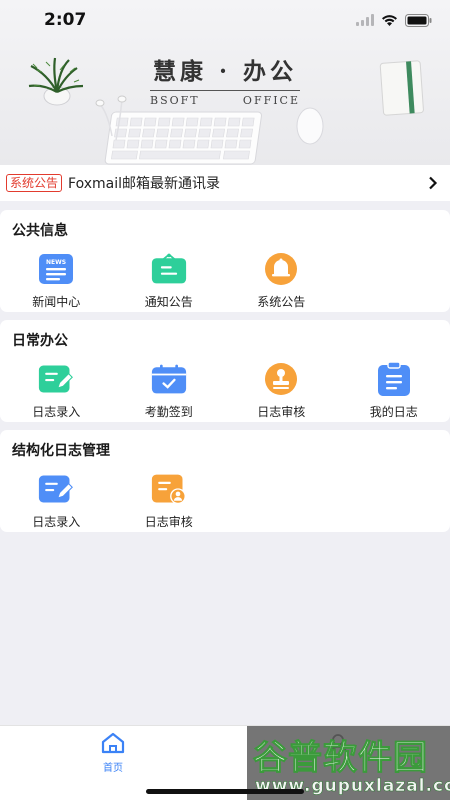 This screenshot has width=450, height=801. Describe the element at coordinates (394, 379) in the screenshot. I see `clipboard-icon` at that location.